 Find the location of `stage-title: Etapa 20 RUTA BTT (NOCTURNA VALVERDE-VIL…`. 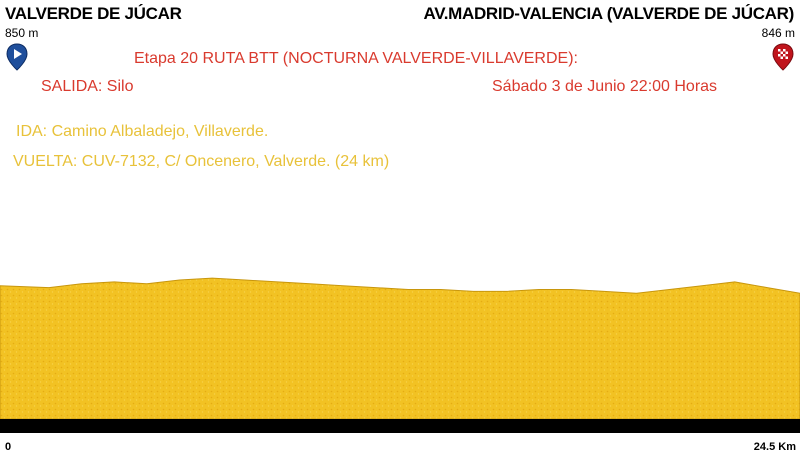

stage-title: Etapa 20 RUTA BTT (NOCTURNA VALVERDE-VIL… is located at coordinates (356, 58).